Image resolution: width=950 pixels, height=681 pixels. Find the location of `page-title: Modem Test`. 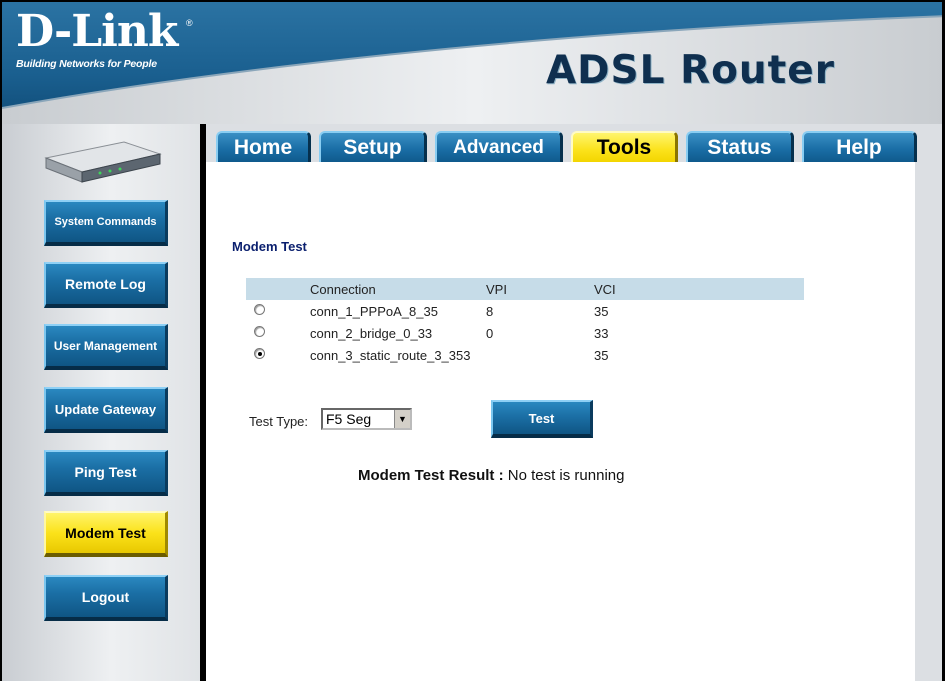

page-title: Modem Test is located at coordinates (269, 246).